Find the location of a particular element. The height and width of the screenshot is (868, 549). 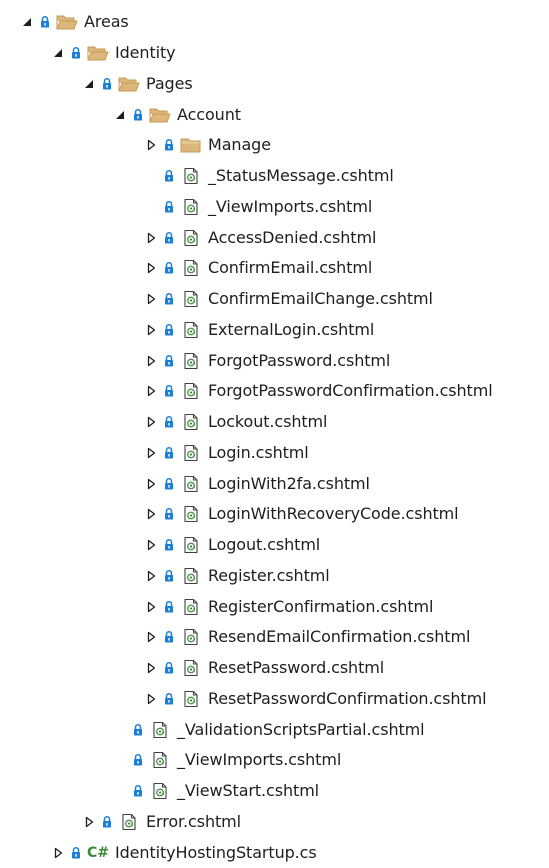

tree-item-forgotpassword-cshtml: ForgotPassword.cshtml is located at coordinates (274, 360).